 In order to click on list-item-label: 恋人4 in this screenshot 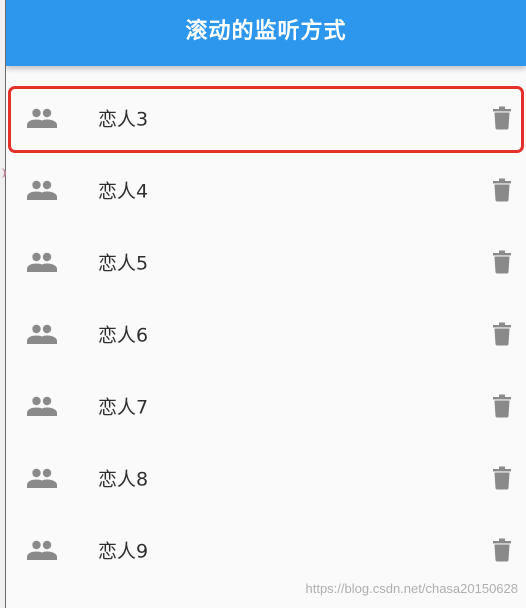, I will do `click(123, 191)`.